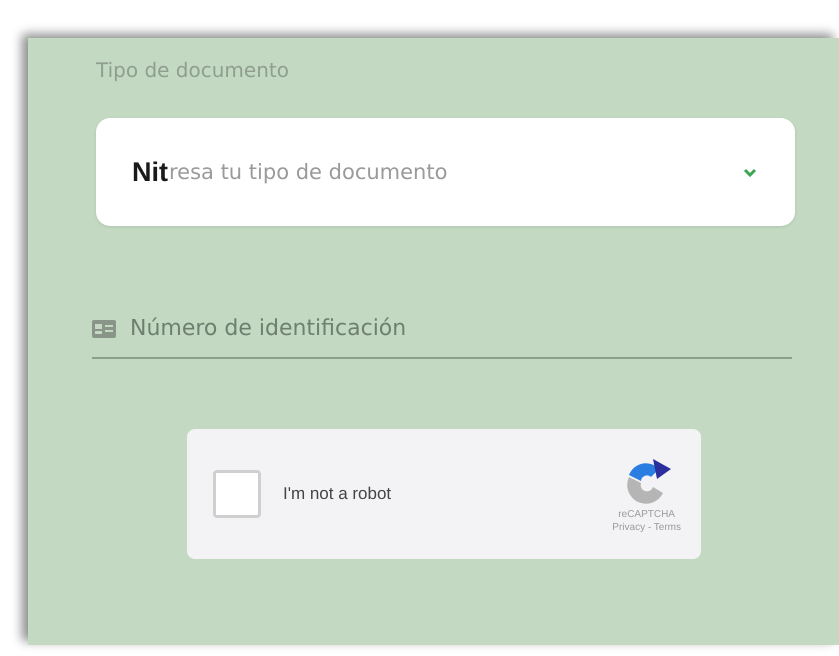 The height and width of the screenshot is (656, 839). What do you see at coordinates (461, 328) in the screenshot?
I see `id-number-field: Número de identificación` at bounding box center [461, 328].